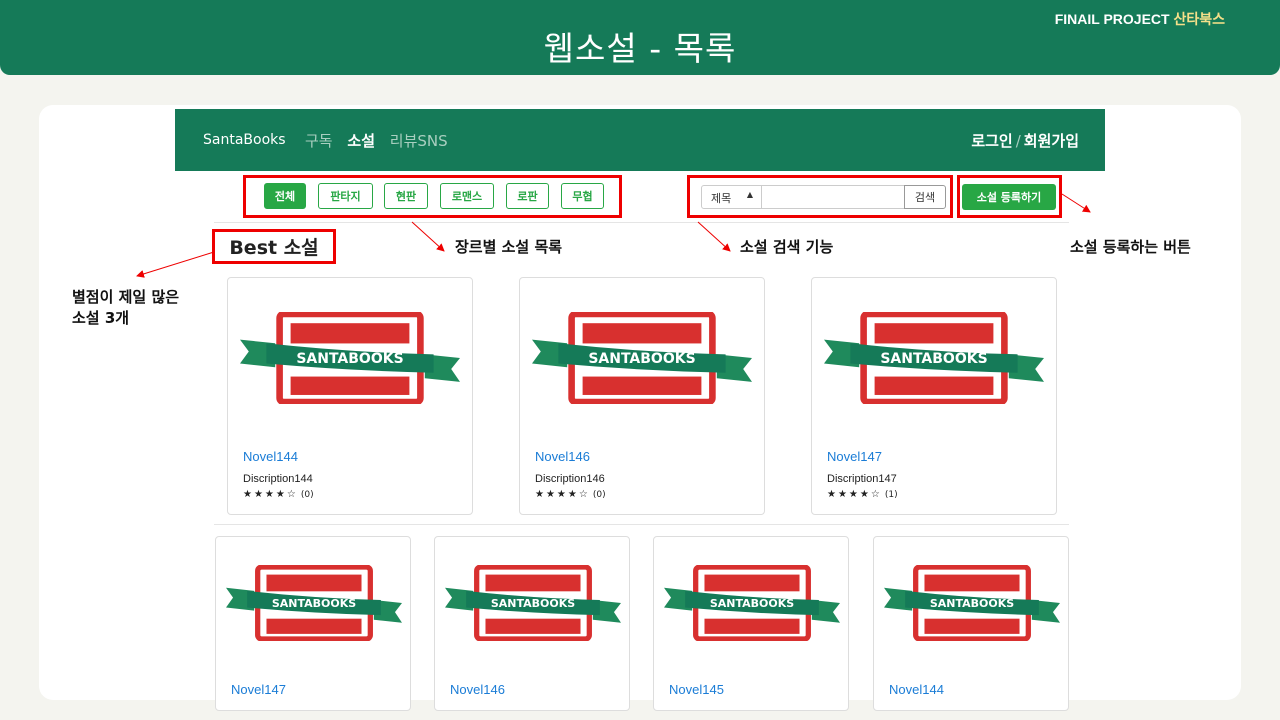 The width and height of the screenshot is (1280, 720). Describe the element at coordinates (175, 264) in the screenshot. I see `arrow-best` at that location.